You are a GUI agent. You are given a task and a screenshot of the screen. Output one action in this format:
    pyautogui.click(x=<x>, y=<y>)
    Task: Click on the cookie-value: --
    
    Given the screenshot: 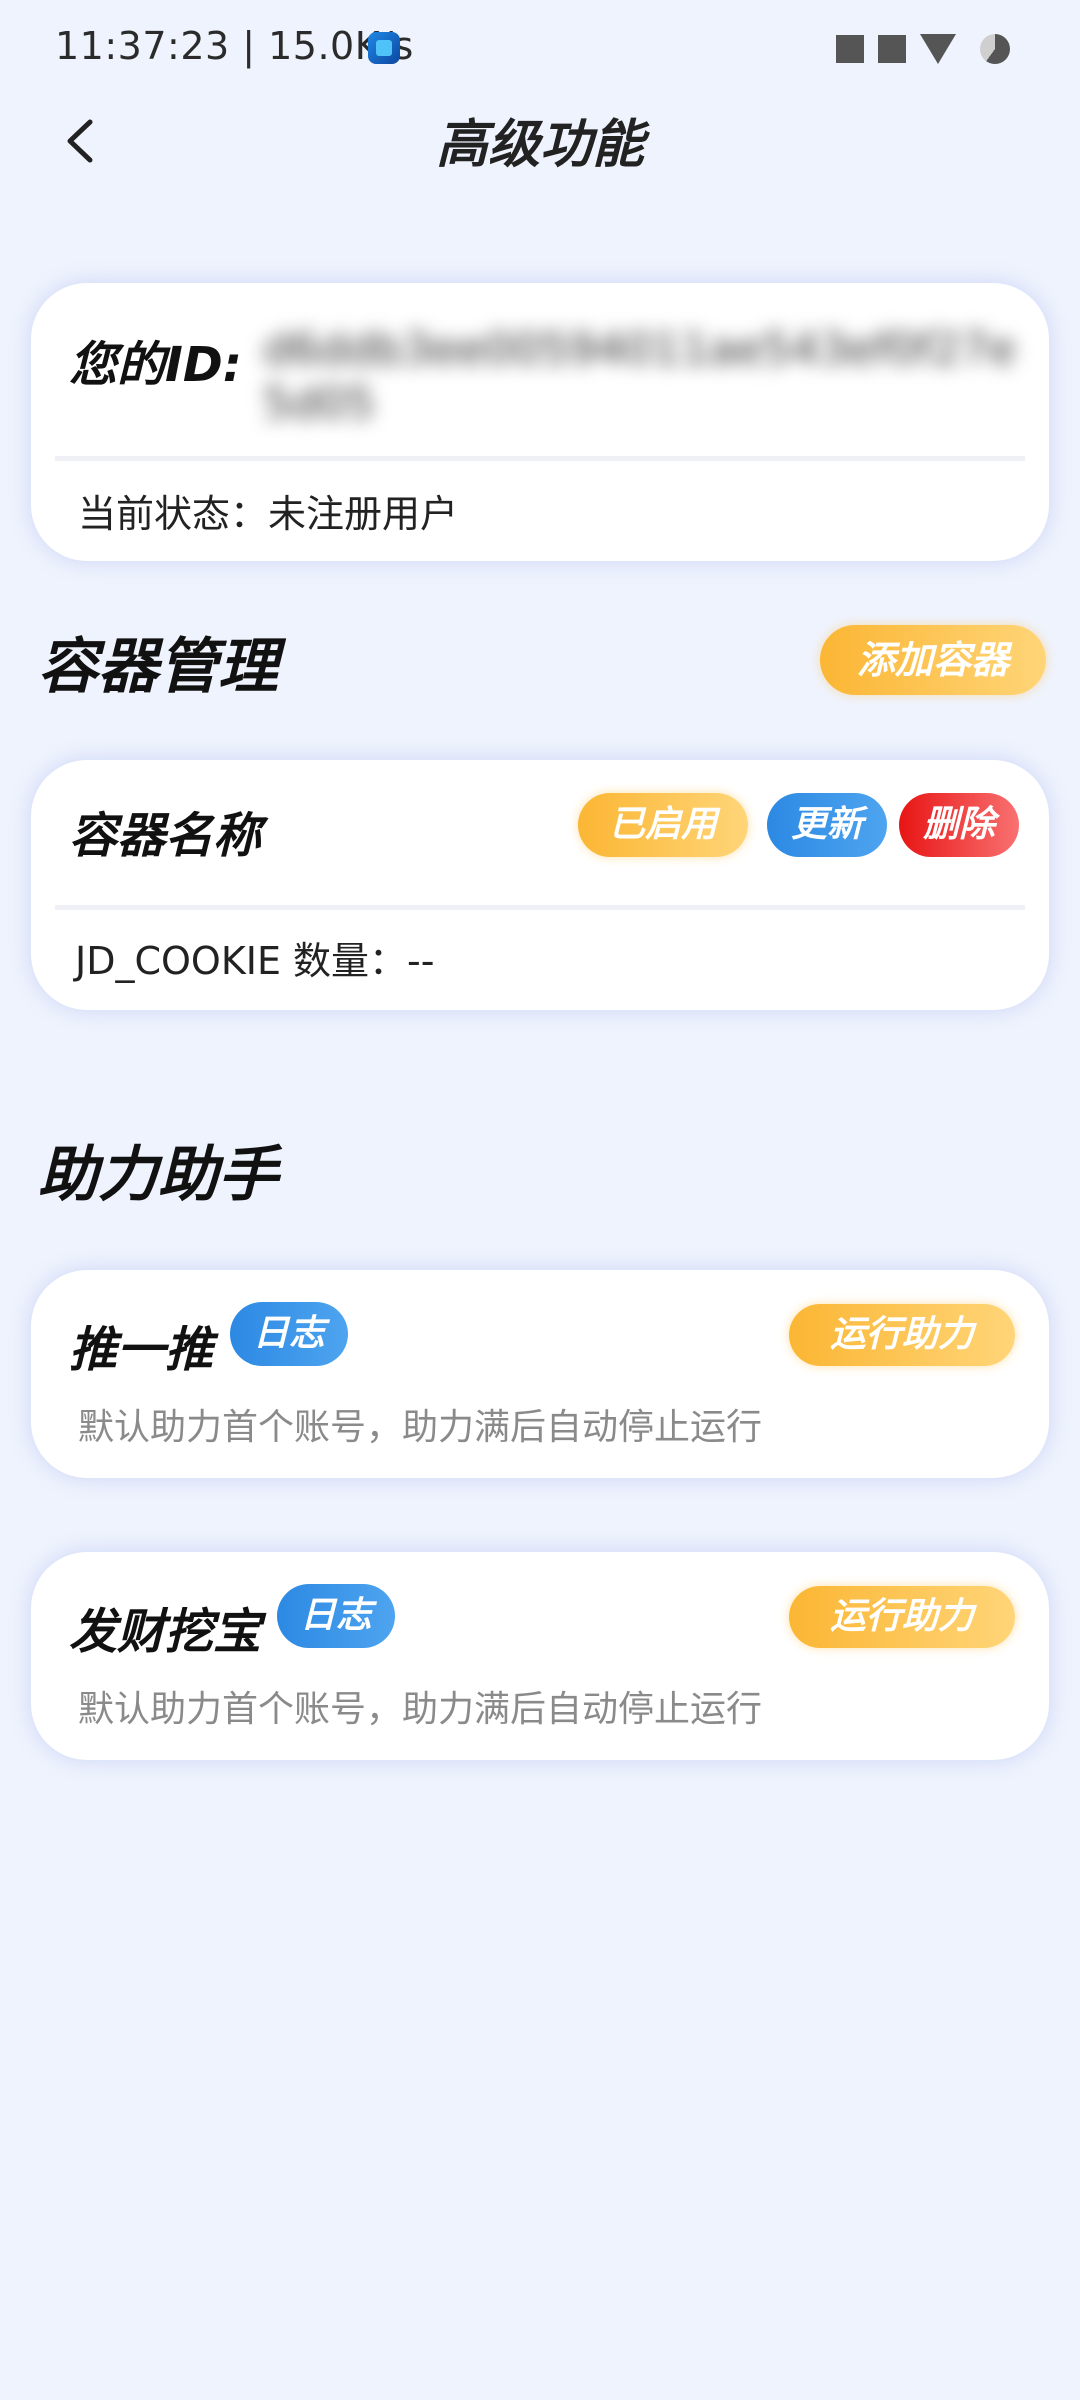 What is the action you would take?
    pyautogui.click(x=421, y=961)
    